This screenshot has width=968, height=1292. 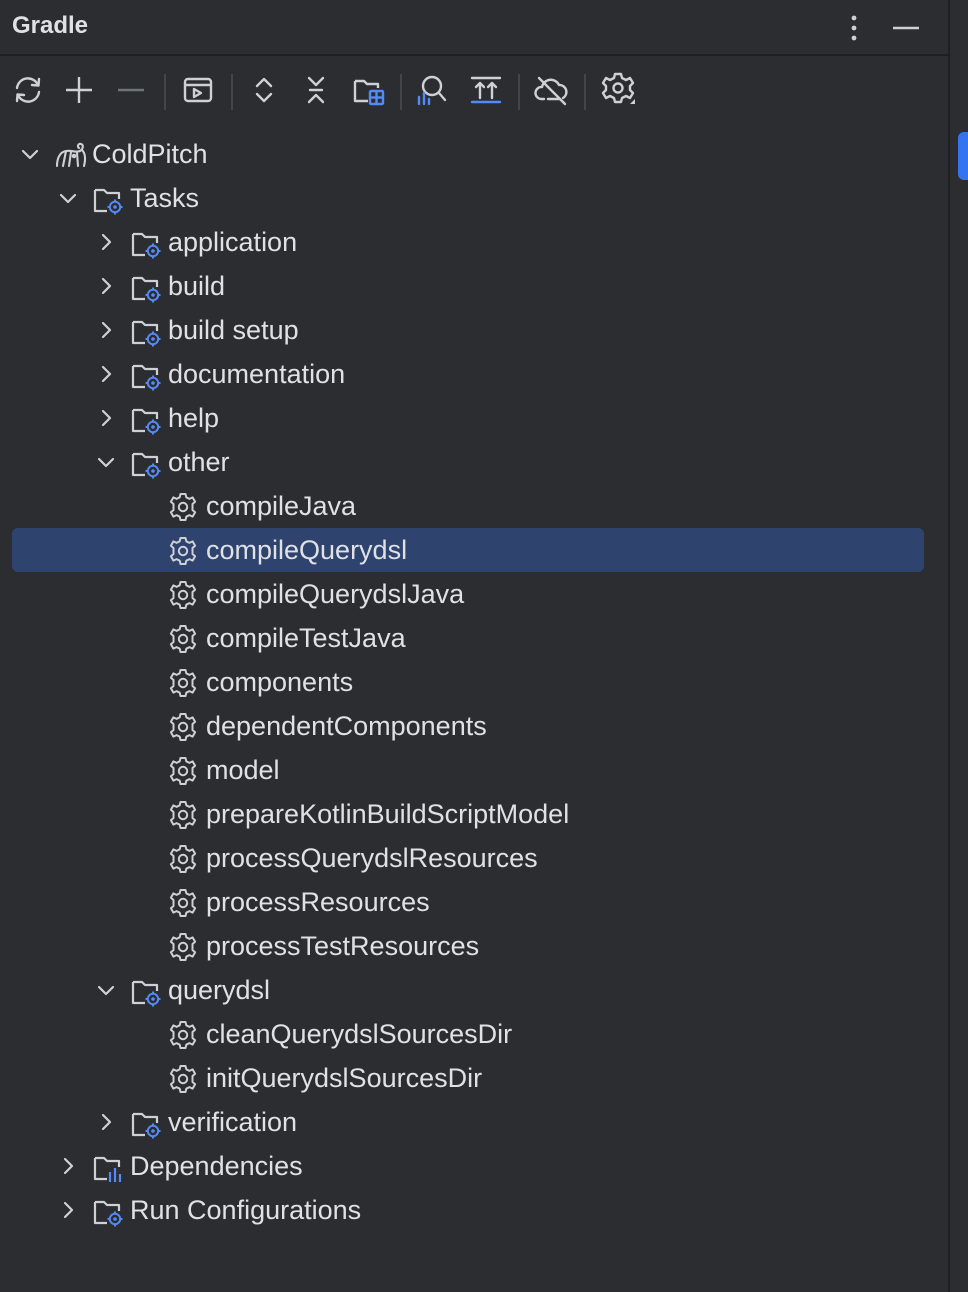 What do you see at coordinates (388, 814) in the screenshot?
I see `tree-item-label: prepareKotlinBuildScriptModel` at bounding box center [388, 814].